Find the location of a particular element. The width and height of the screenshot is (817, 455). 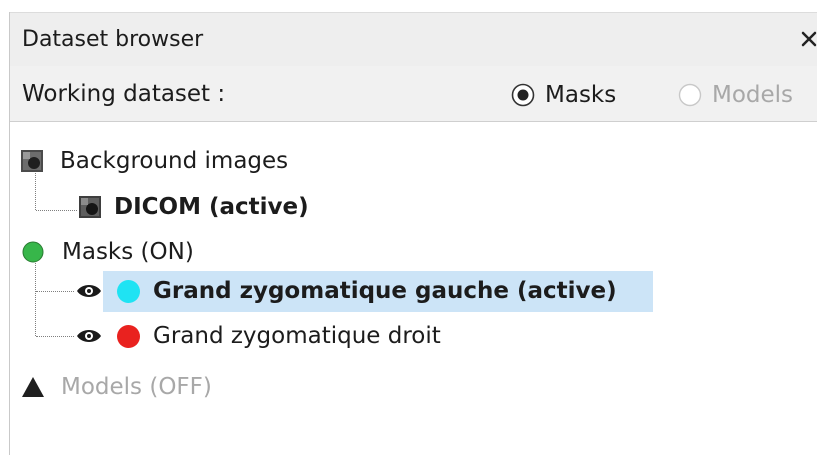

working-dataset-label: Working dataset : is located at coordinates (124, 94).